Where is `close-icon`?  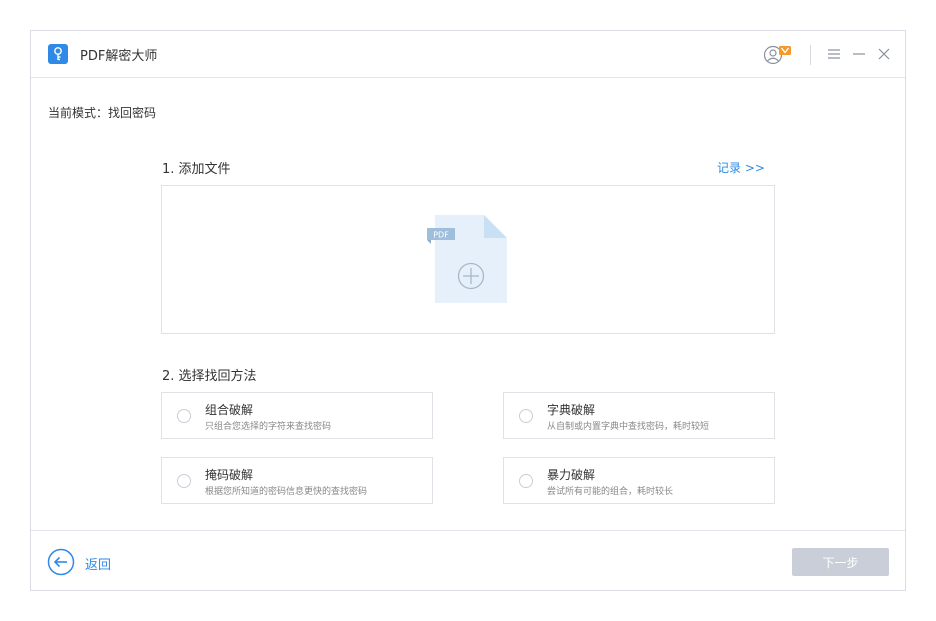
close-icon is located at coordinates (884, 54).